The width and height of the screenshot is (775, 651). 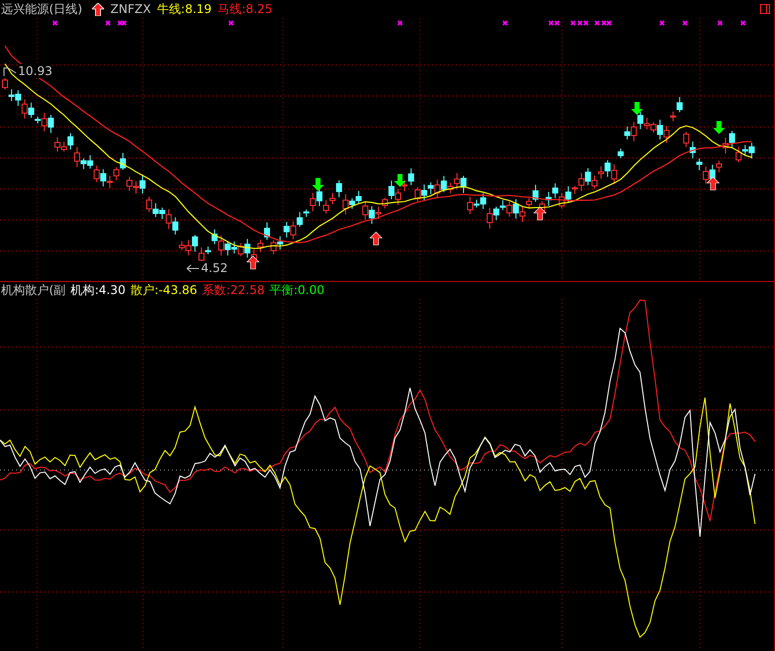 What do you see at coordinates (214, 268) in the screenshot?
I see `price-label: 4.52` at bounding box center [214, 268].